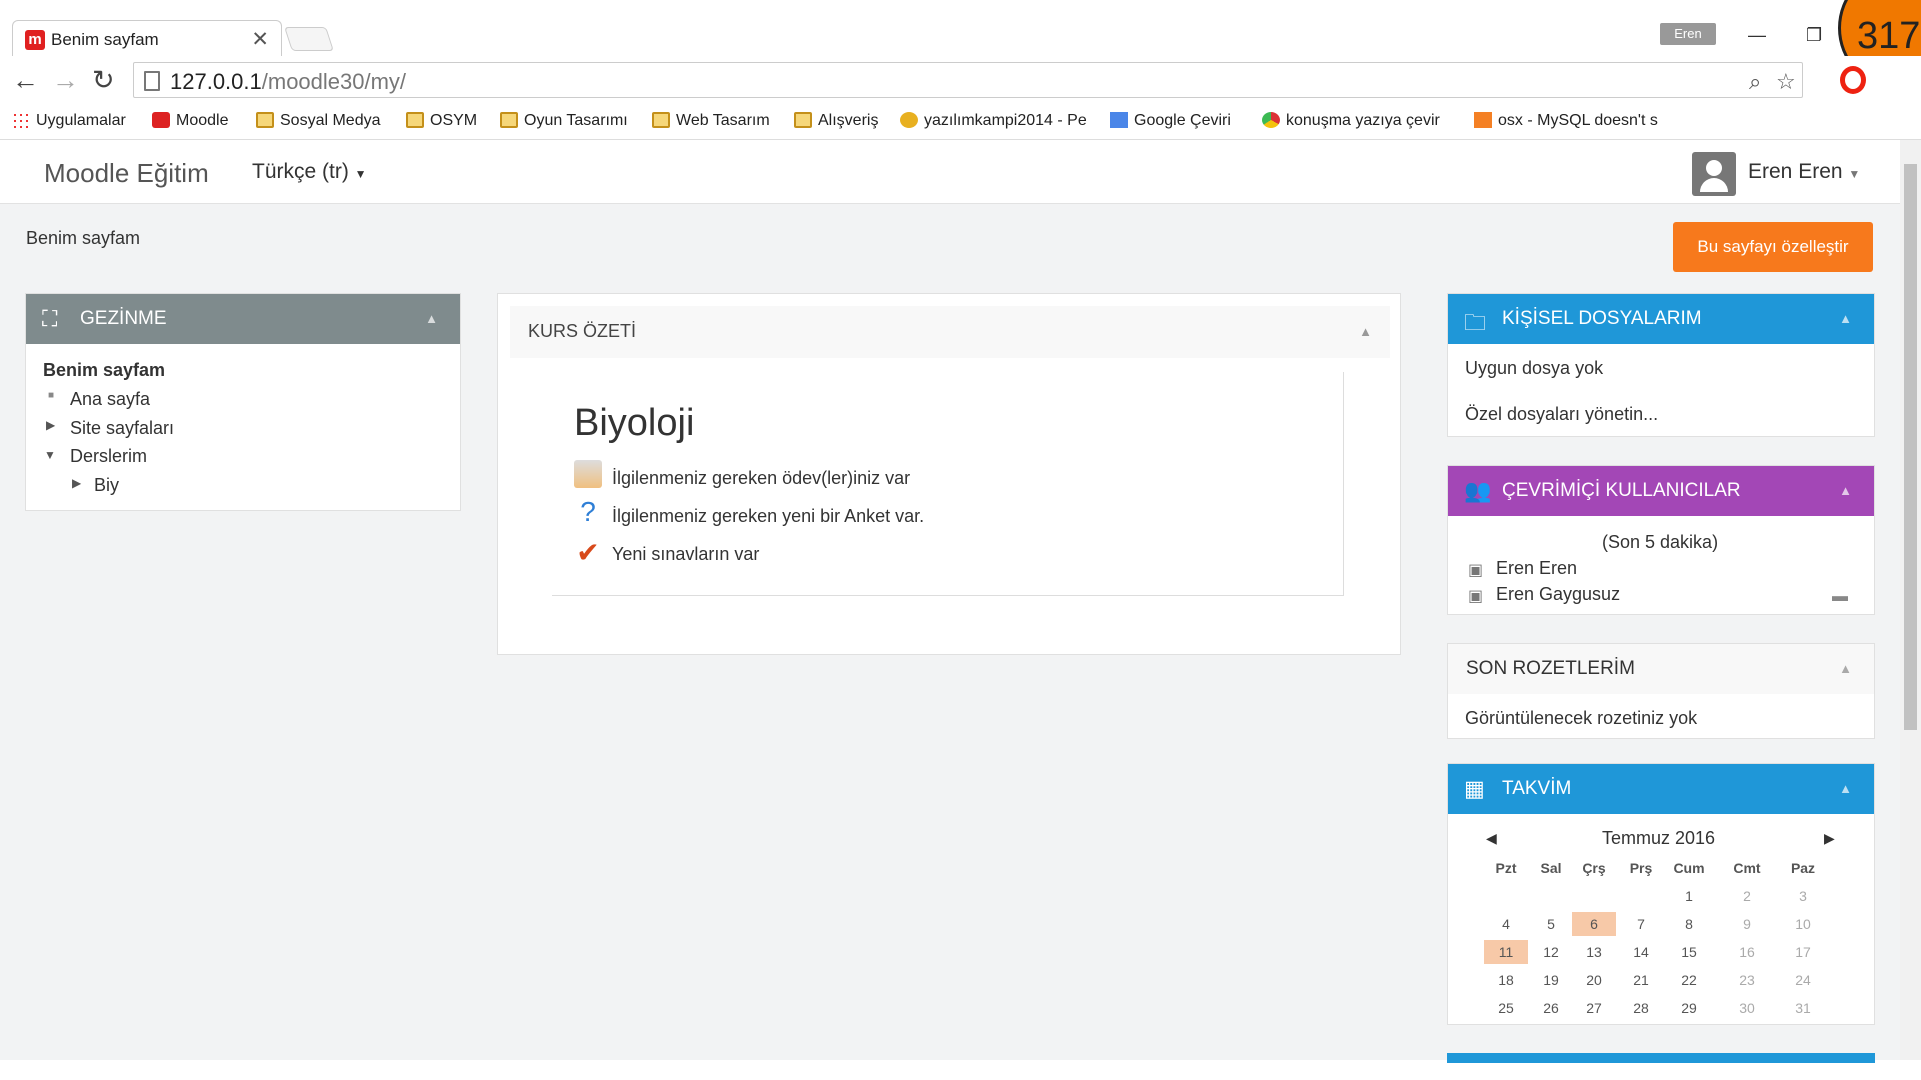  I want to click on calendar-day: 11, so click(1506, 952).